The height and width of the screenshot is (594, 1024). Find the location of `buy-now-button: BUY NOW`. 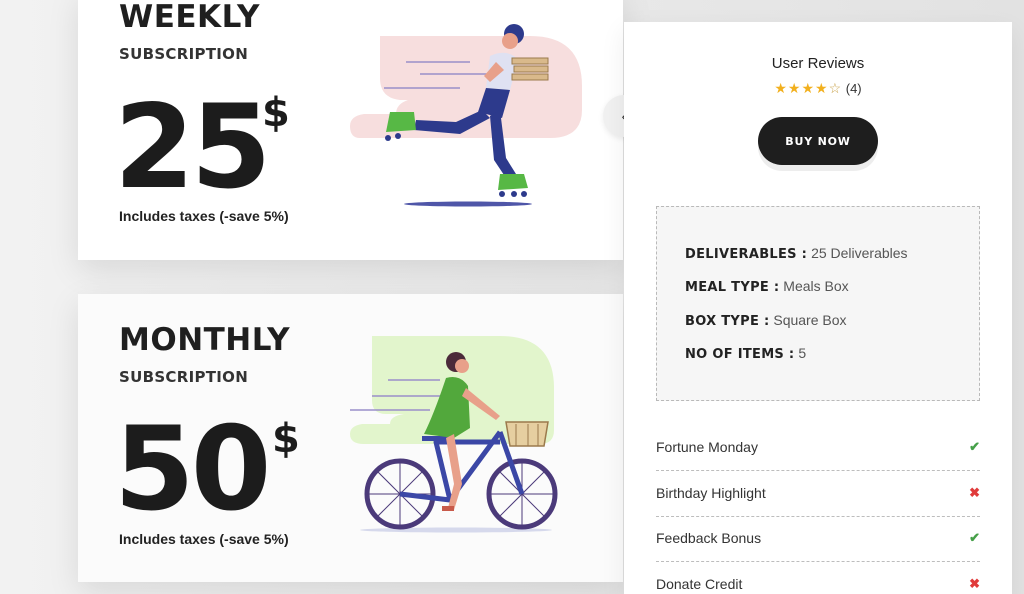

buy-now-button: BUY NOW is located at coordinates (818, 141).